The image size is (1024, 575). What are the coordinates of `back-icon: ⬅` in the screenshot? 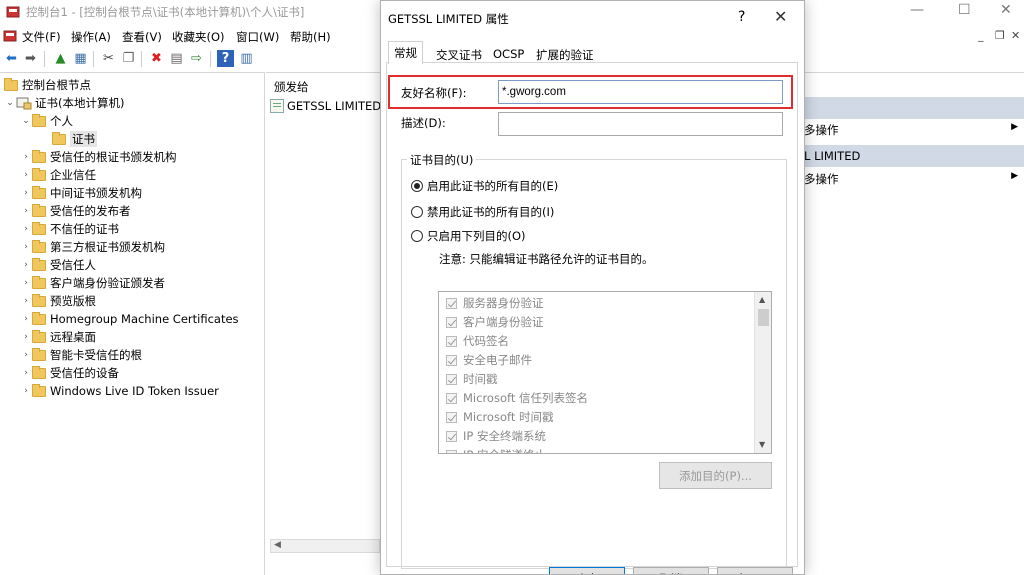 It's located at (11, 58).